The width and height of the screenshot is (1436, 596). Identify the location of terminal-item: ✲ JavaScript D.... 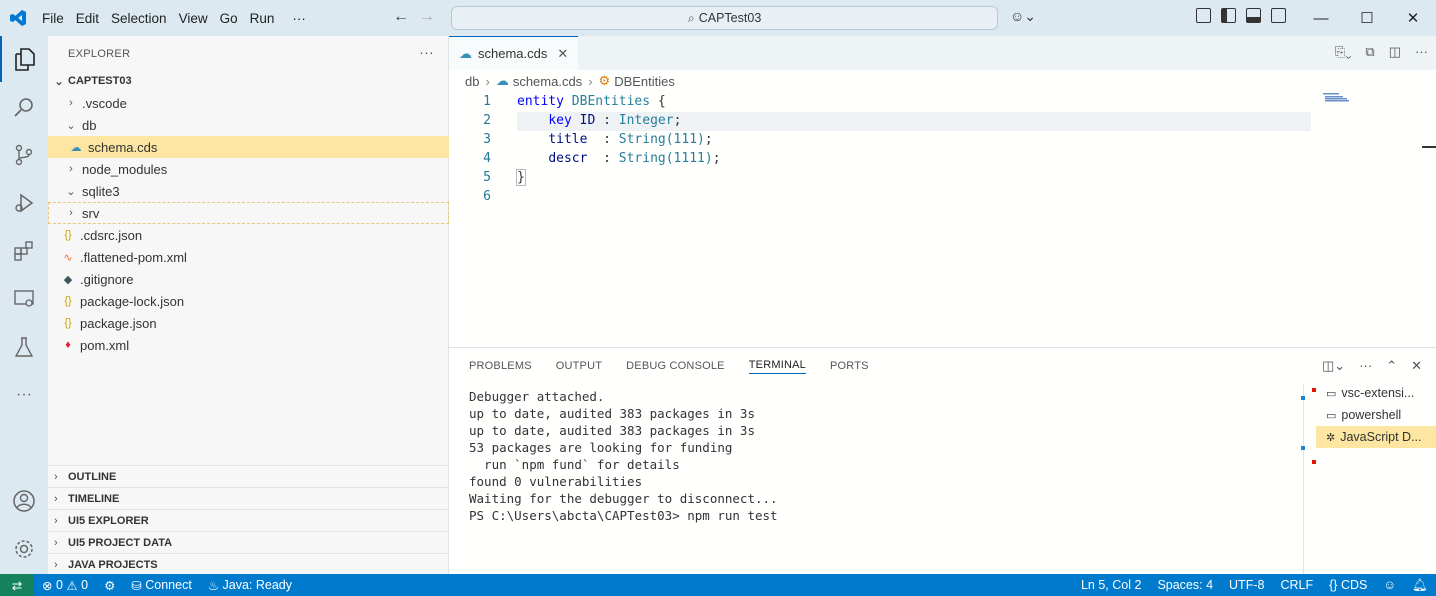
(1376, 437).